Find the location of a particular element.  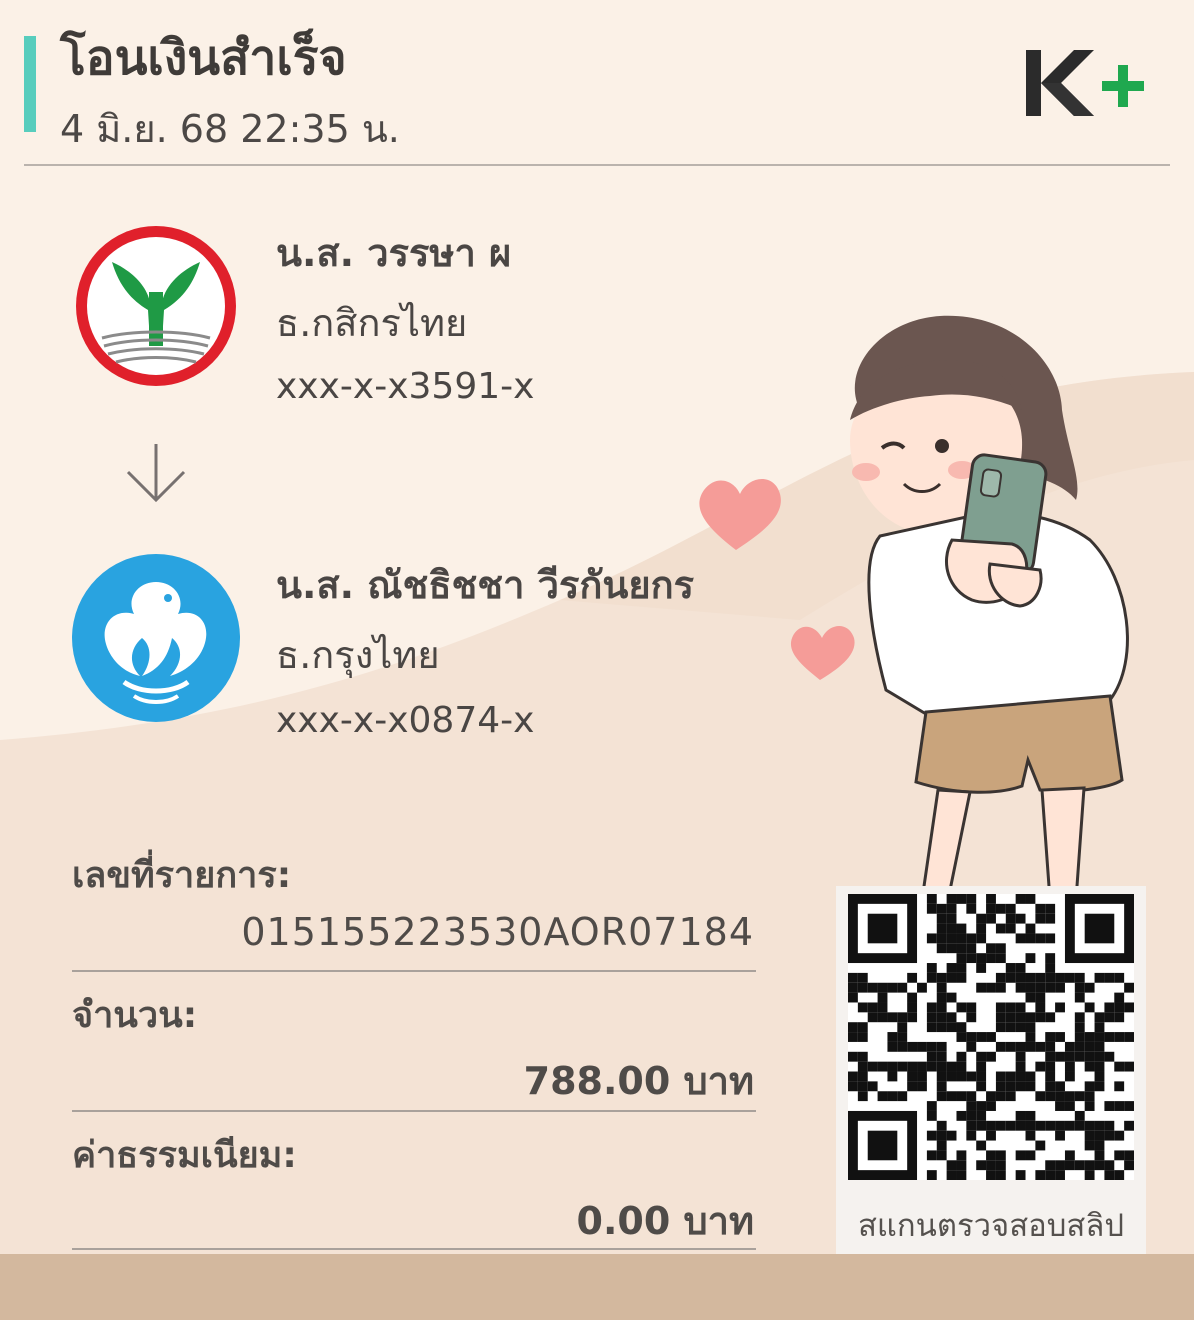

receiver-bank-name: ธ.กรุงไทย is located at coordinates (358, 655).